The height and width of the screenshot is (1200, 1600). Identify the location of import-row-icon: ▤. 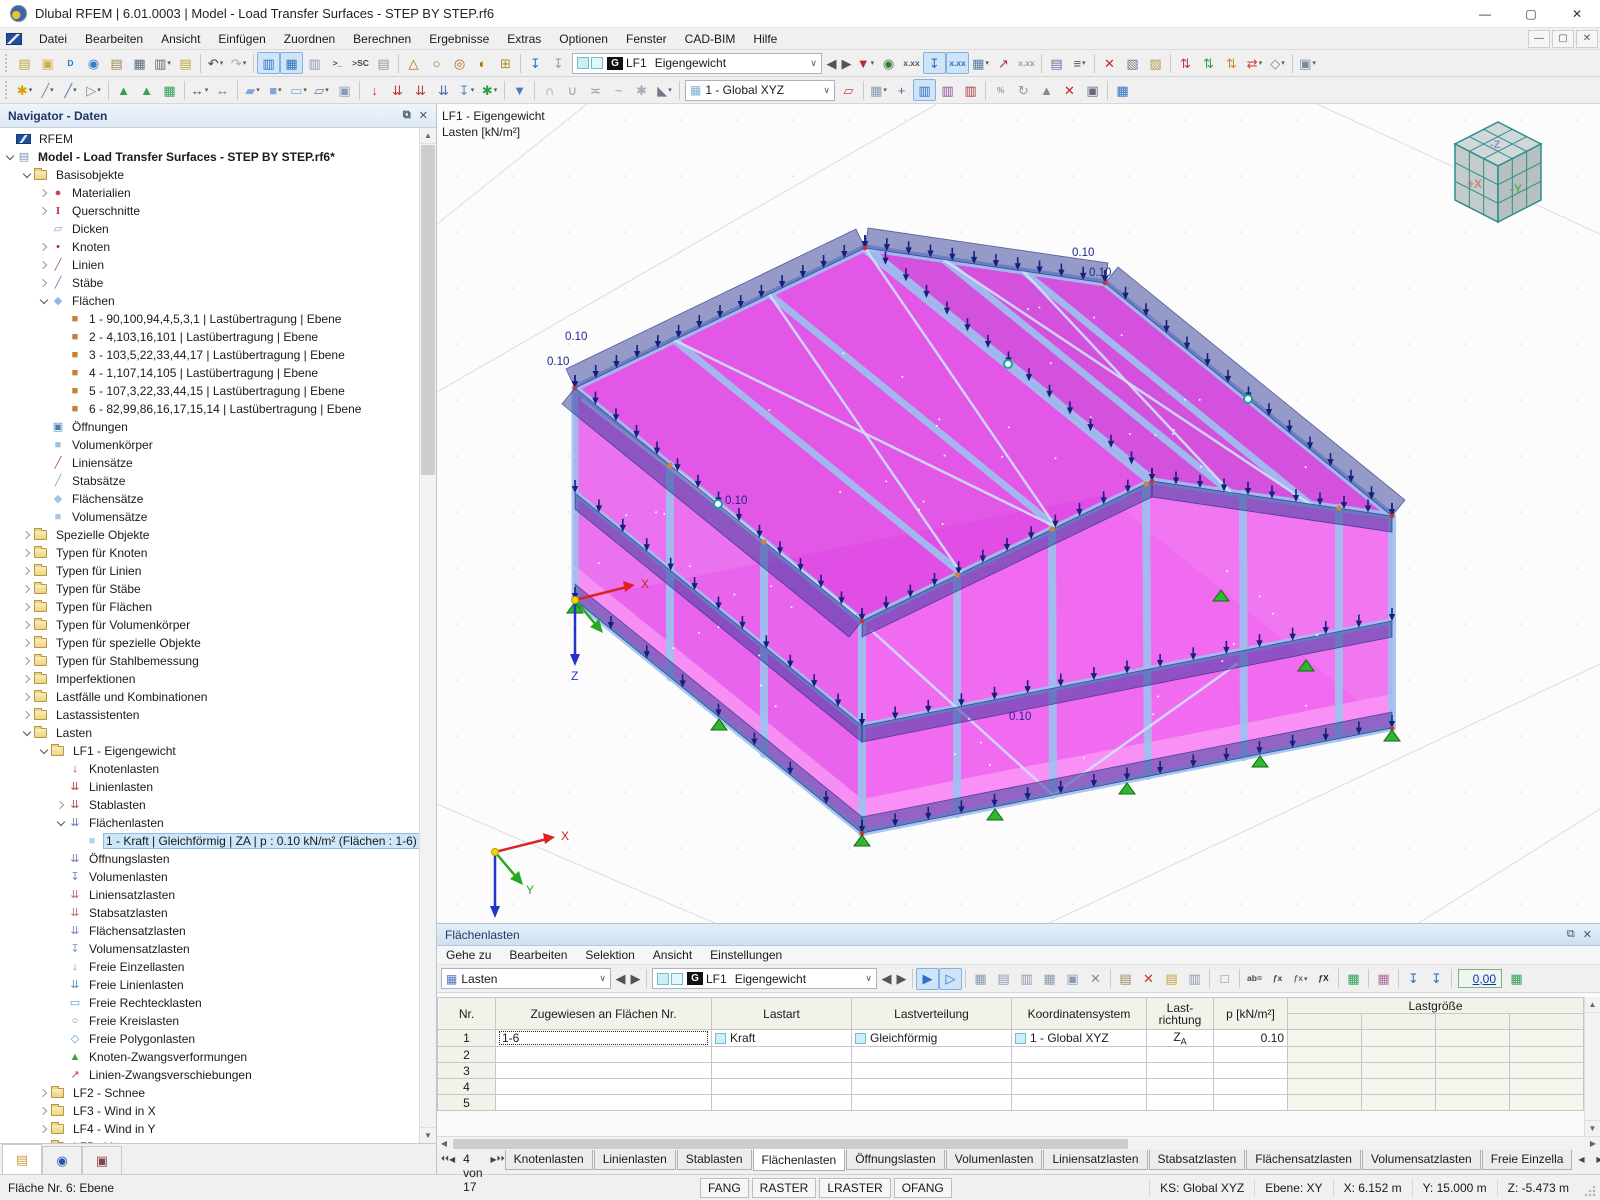
(1125, 979).